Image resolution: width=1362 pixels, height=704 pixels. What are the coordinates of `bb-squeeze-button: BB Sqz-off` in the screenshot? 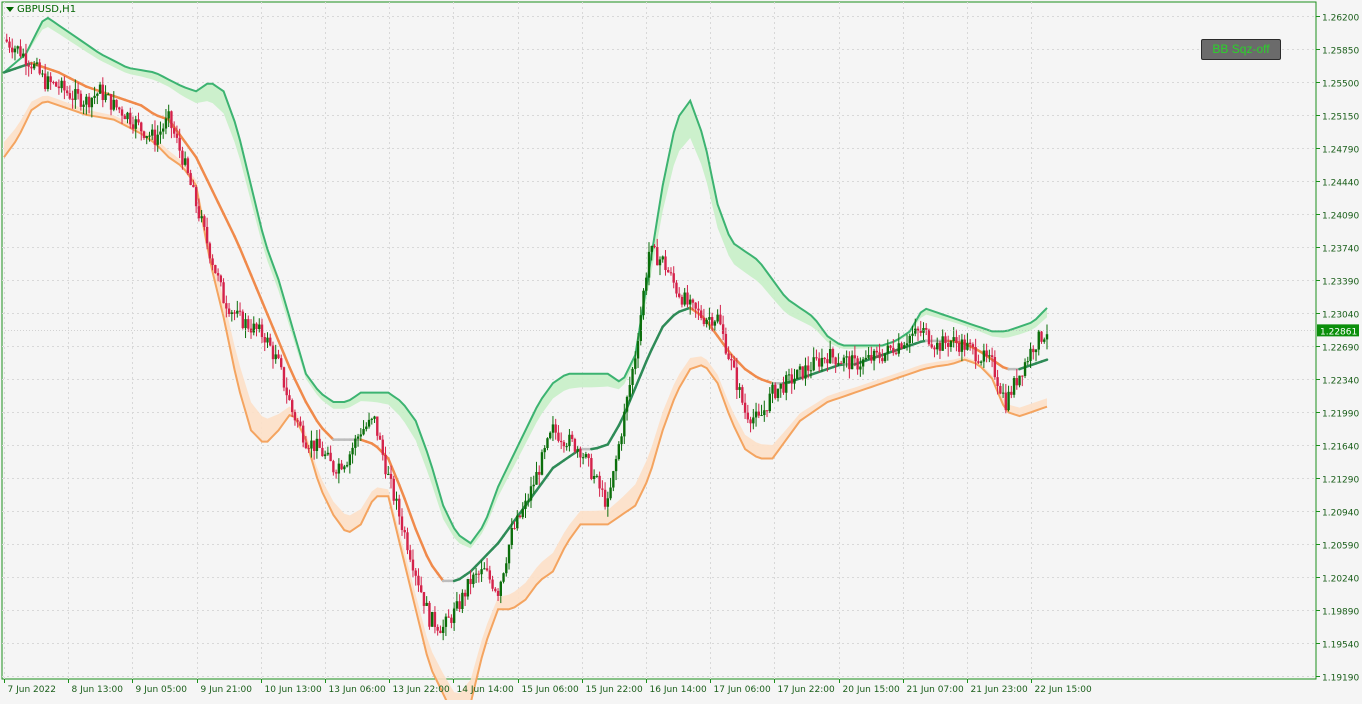 It's located at (1241, 49).